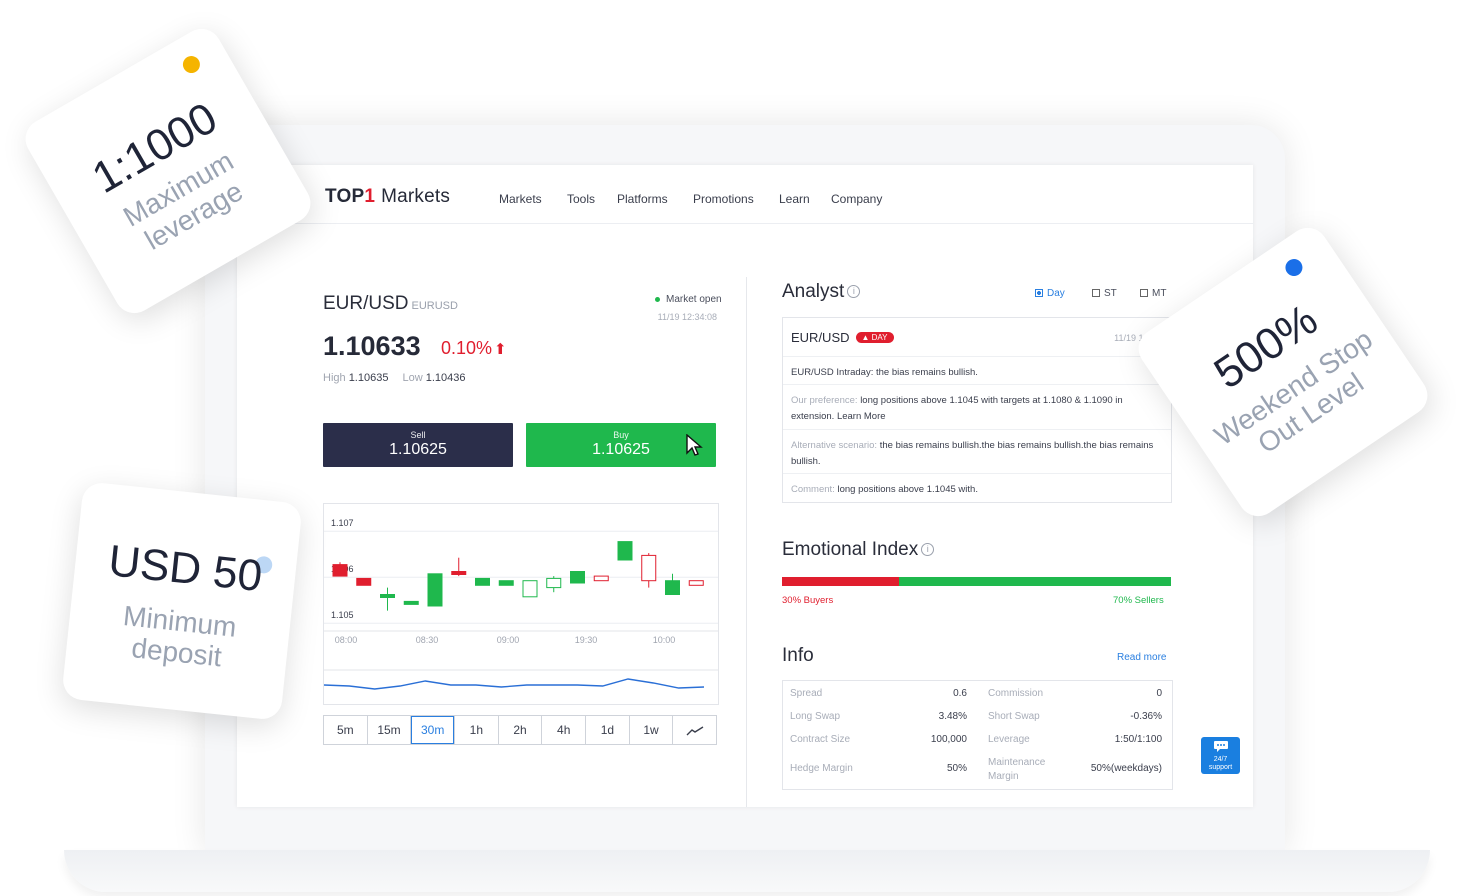 This screenshot has width=1476, height=896. I want to click on pair-symbol: EURUSD, so click(434, 306).